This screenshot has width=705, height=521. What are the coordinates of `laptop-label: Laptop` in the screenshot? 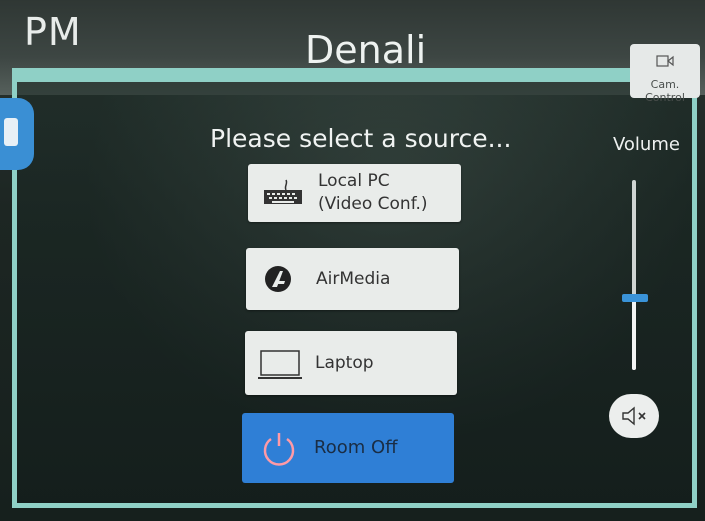 It's located at (344, 363).